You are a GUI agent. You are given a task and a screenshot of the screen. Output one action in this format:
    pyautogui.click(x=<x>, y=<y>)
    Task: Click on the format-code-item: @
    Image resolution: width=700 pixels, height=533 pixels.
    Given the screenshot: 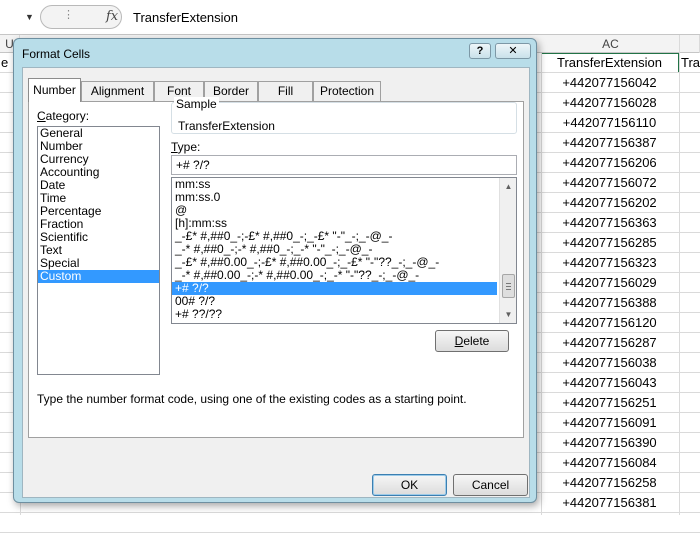 What is the action you would take?
    pyautogui.click(x=334, y=210)
    